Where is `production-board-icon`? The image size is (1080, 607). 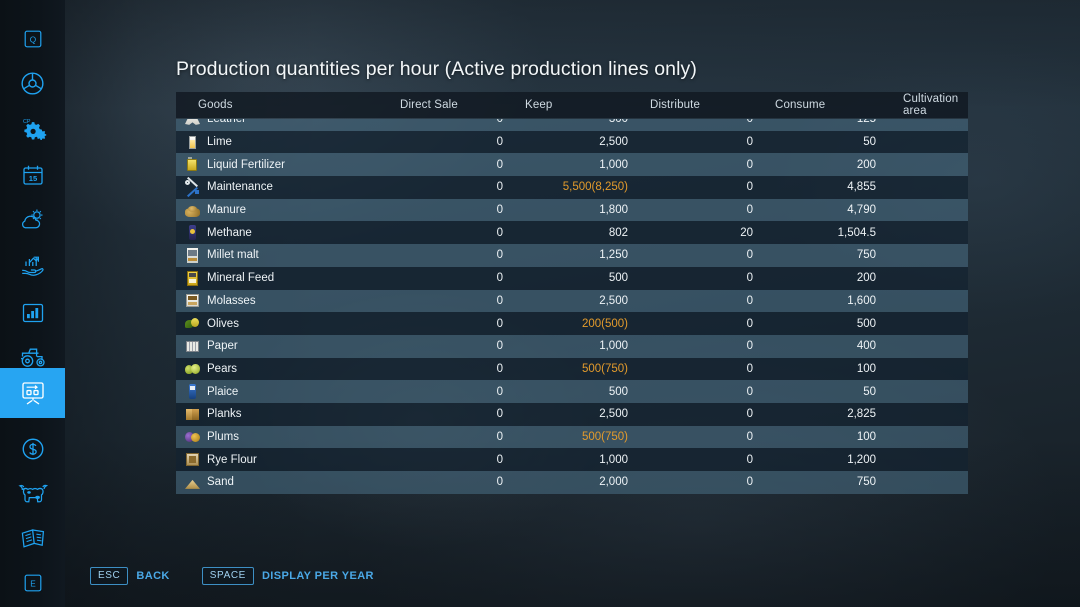 production-board-icon is located at coordinates (33, 393).